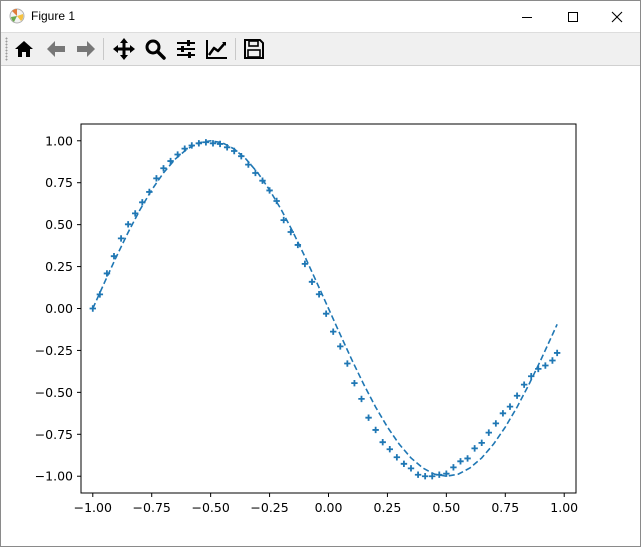  I want to click on line-chart-icon, so click(216, 49).